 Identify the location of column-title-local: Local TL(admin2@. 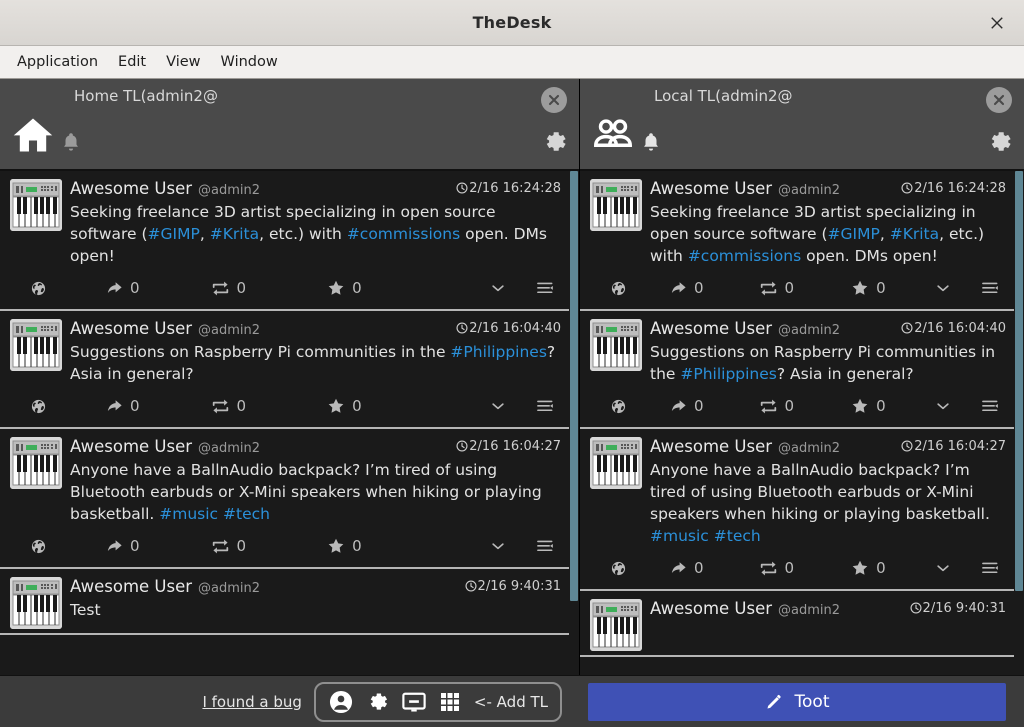
(723, 96).